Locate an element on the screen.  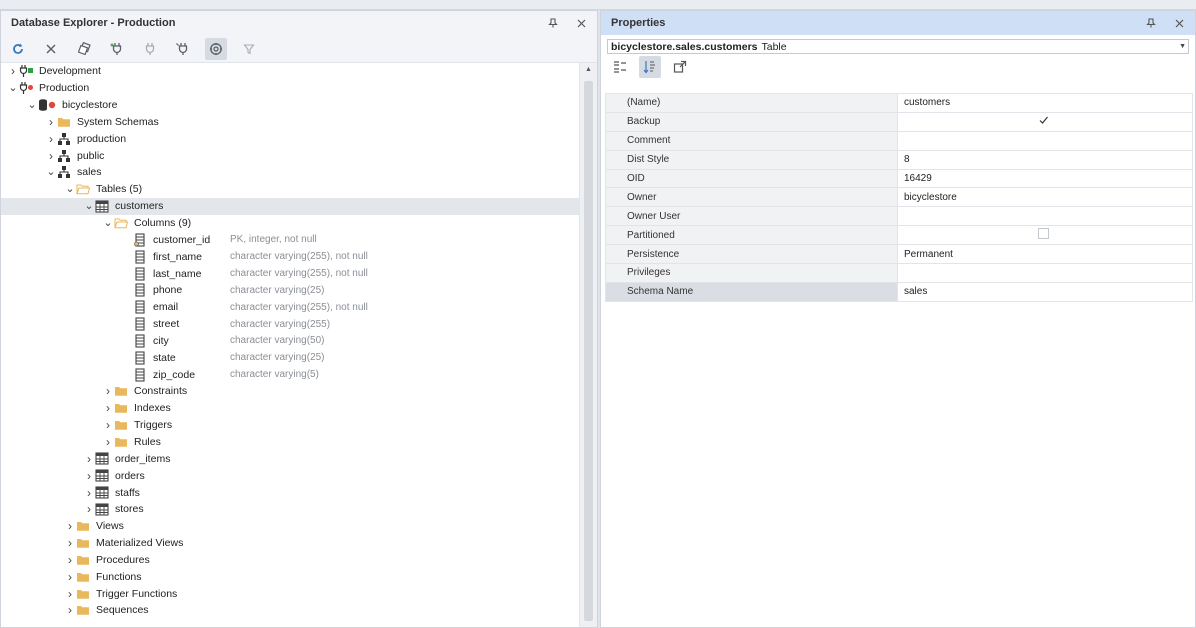
property-row: Privileges is located at coordinates (899, 273).